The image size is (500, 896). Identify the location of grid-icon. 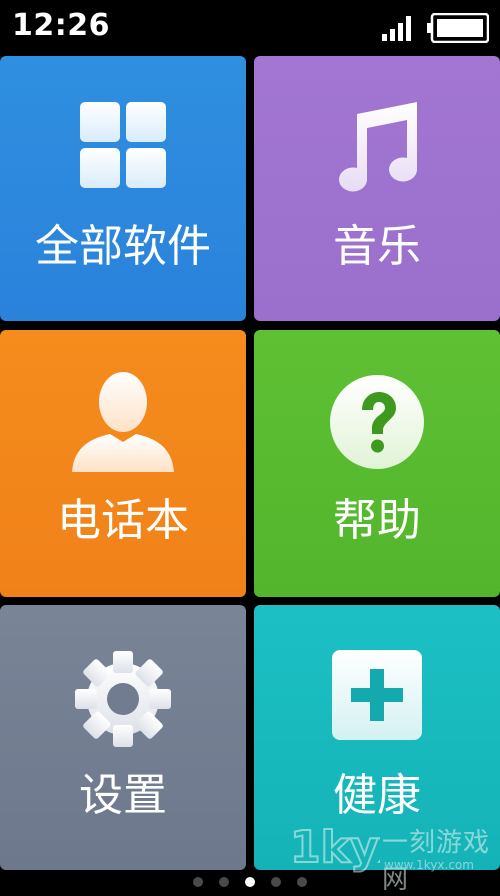
(123, 145).